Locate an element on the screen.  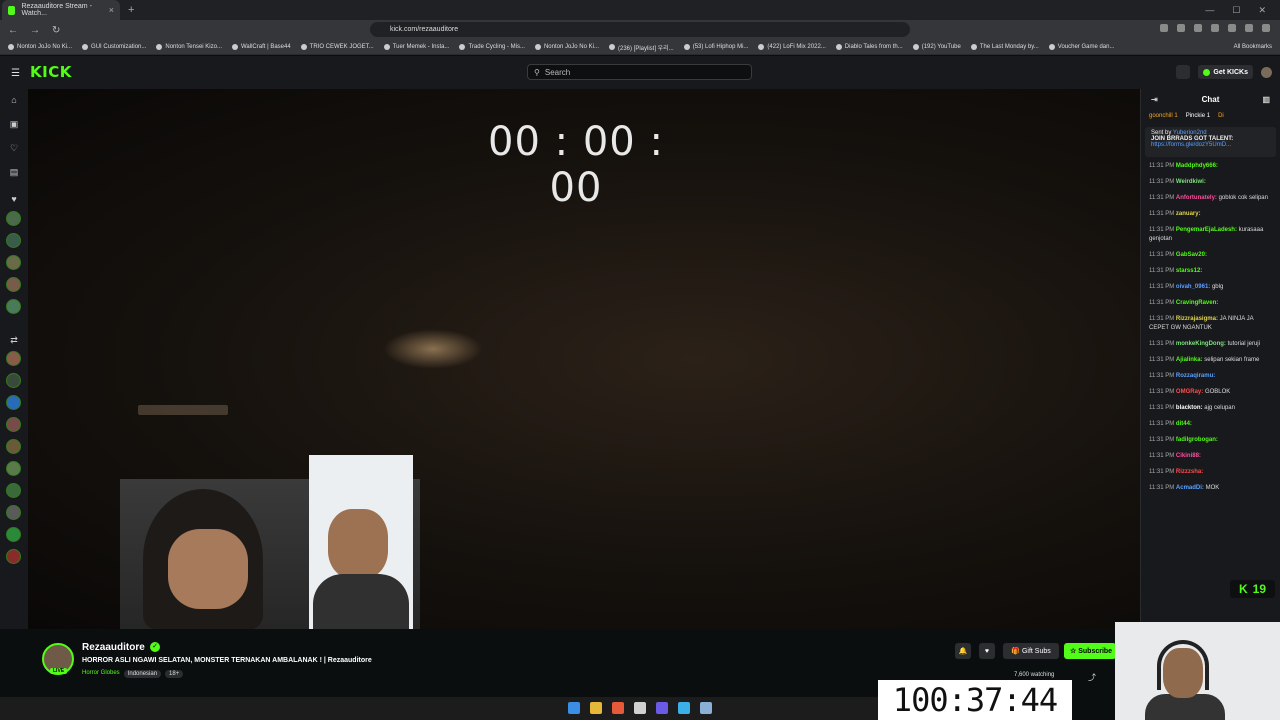
address-bar: kick.com/rezaauditore is located at coordinates (640, 29).